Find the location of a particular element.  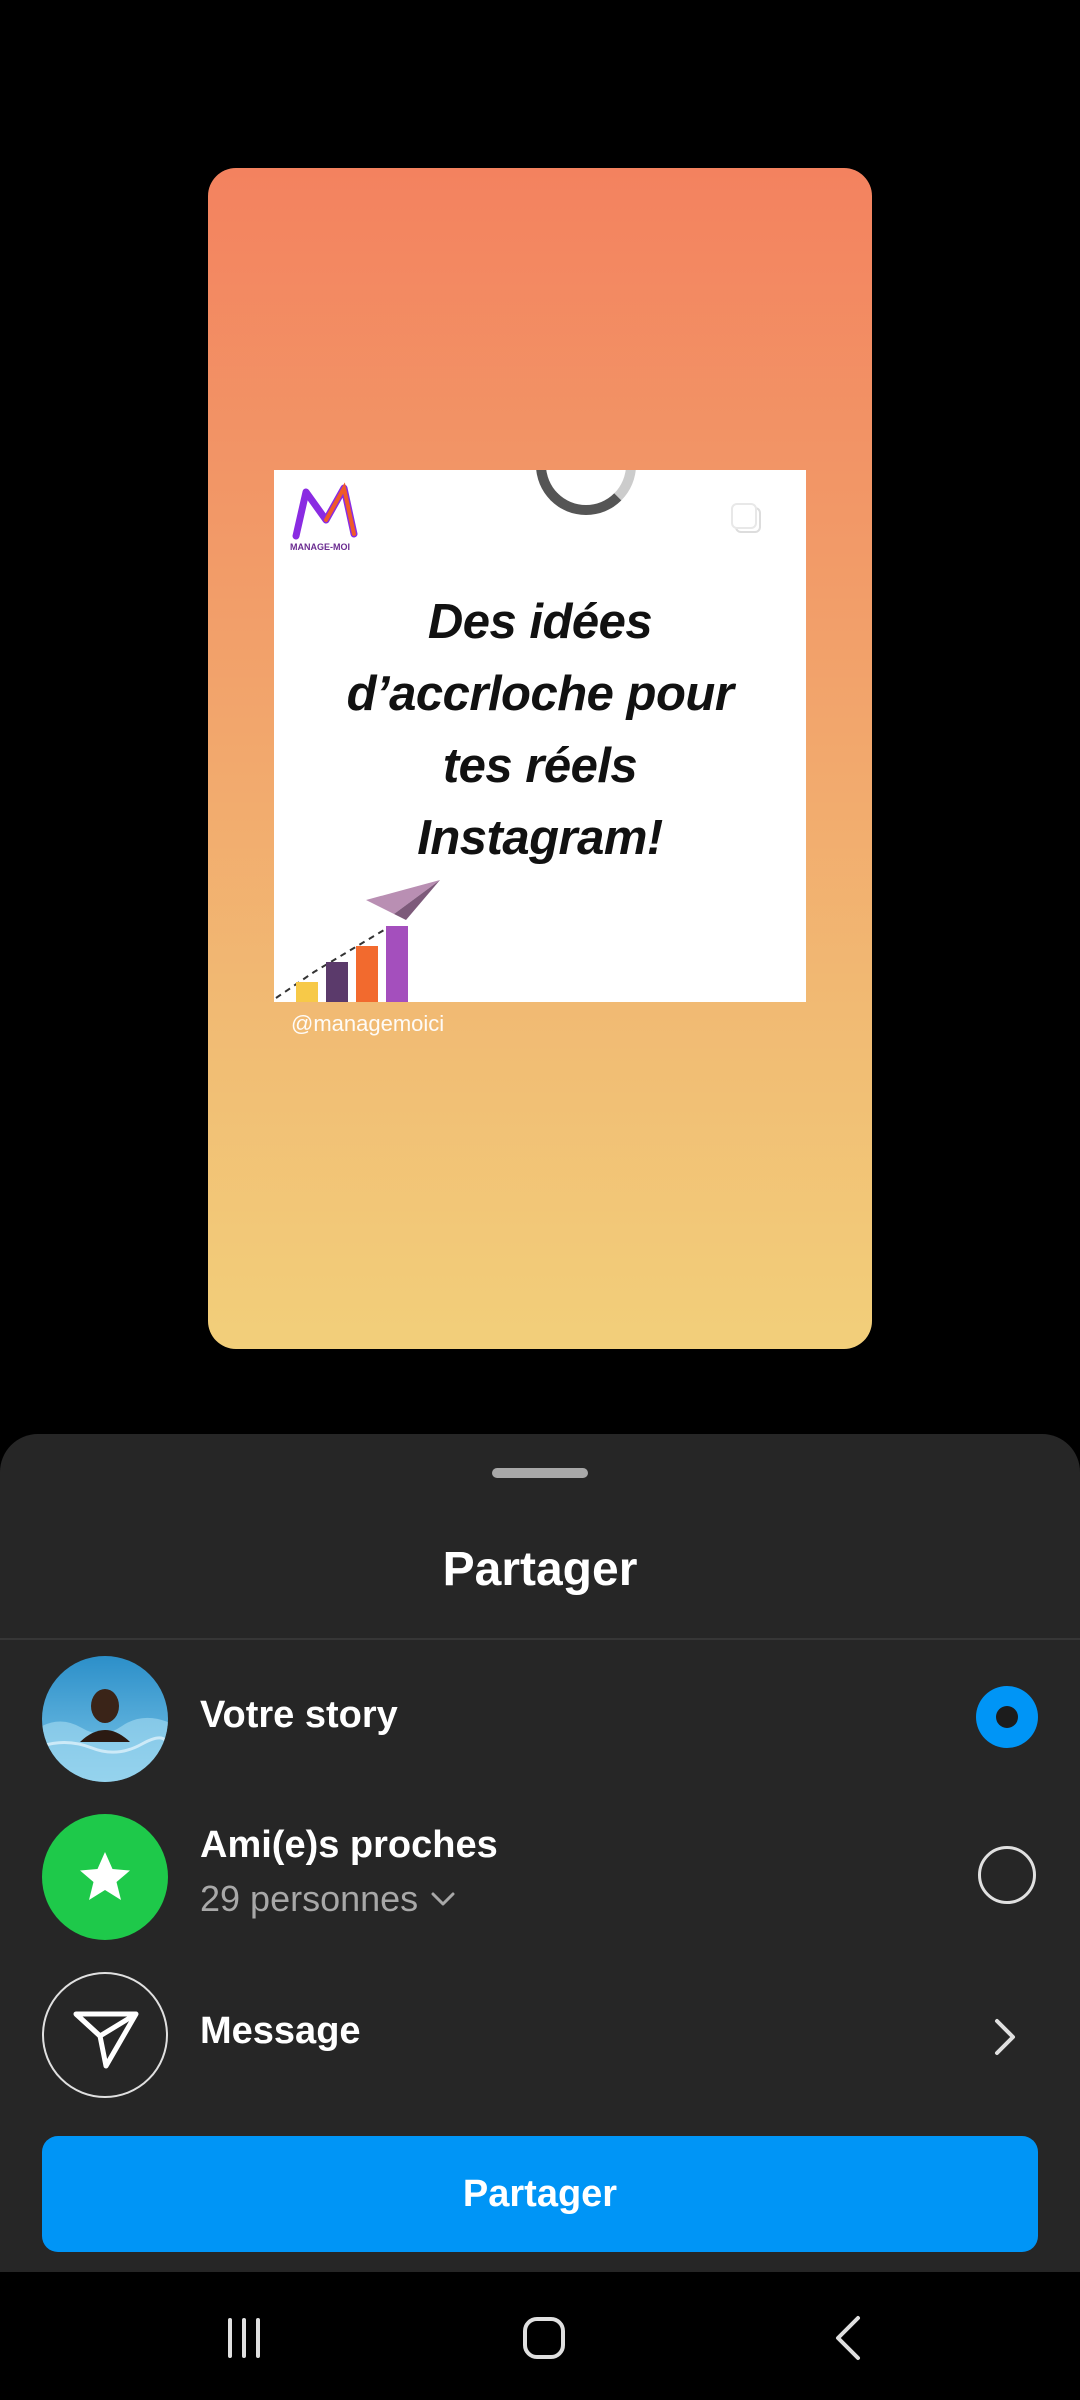

paper-plane-icon is located at coordinates (105, 2035).